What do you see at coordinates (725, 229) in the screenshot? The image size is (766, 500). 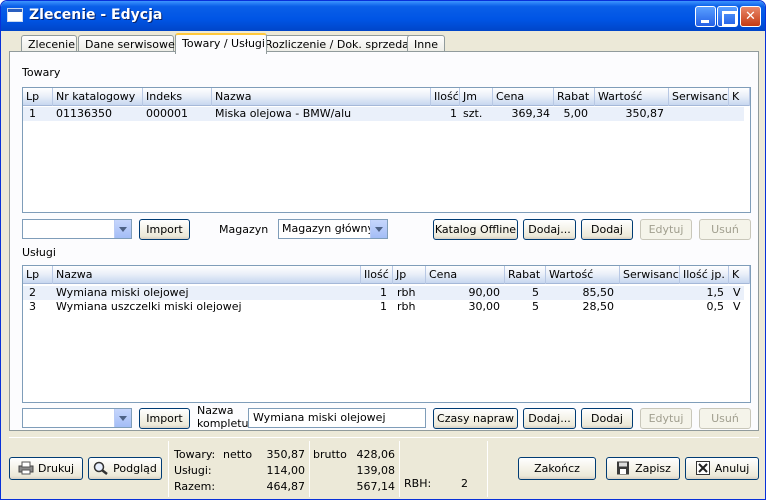 I see `towary-usun-button: Usuń` at bounding box center [725, 229].